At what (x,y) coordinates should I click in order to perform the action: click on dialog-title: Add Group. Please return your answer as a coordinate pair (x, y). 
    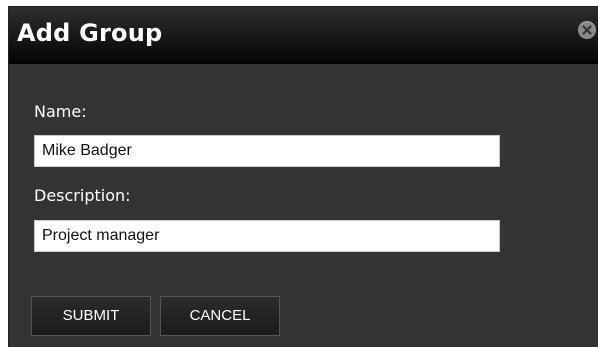
    Looking at the image, I should click on (90, 33).